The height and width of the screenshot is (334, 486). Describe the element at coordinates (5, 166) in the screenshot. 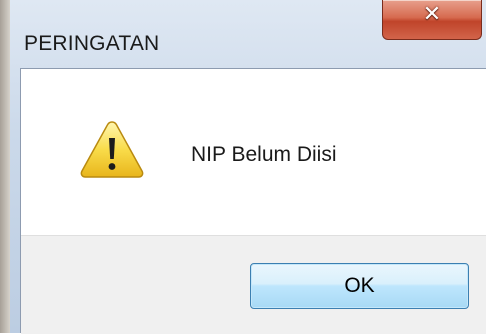

I see `window-left-border` at that location.